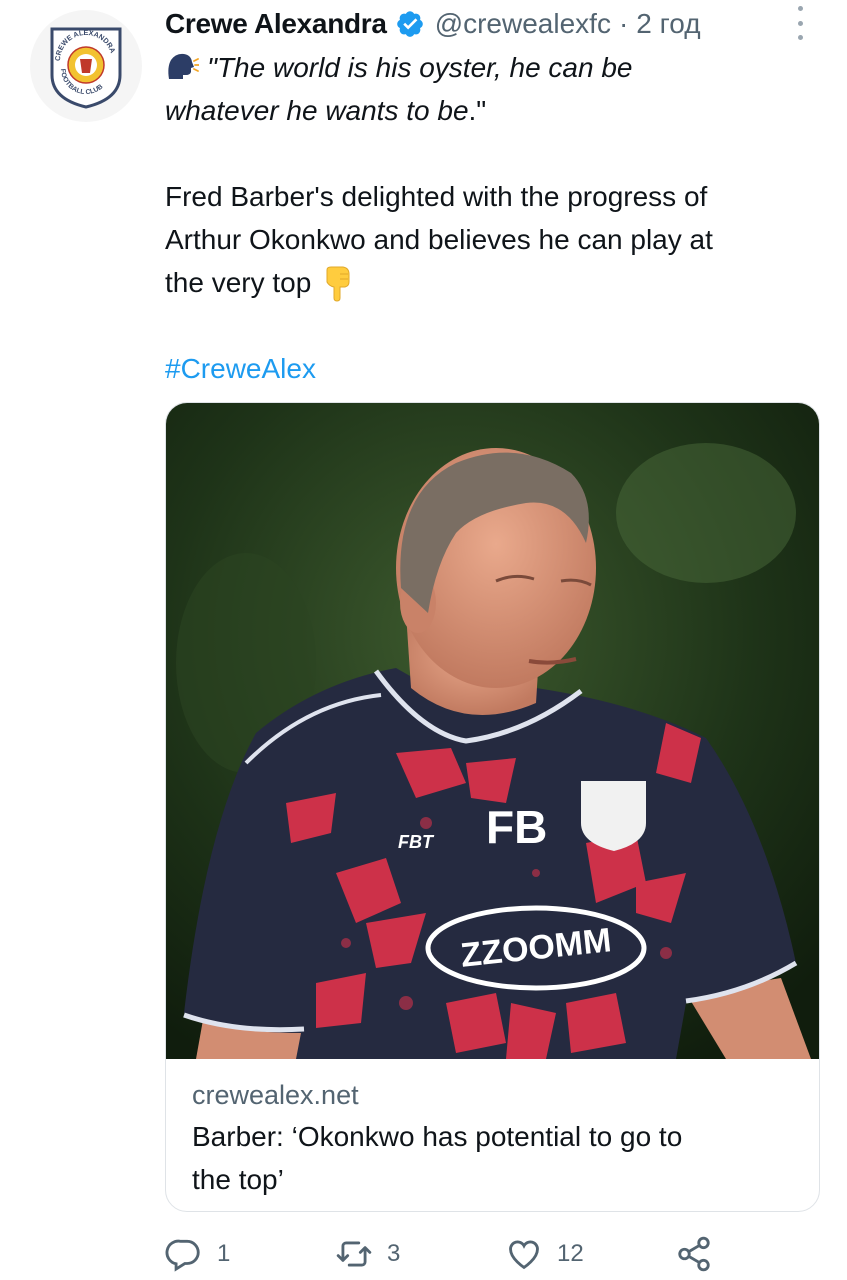 This screenshot has width=847, height=1280. Describe the element at coordinates (394, 1253) in the screenshot. I see `retweet-count: 3` at that location.